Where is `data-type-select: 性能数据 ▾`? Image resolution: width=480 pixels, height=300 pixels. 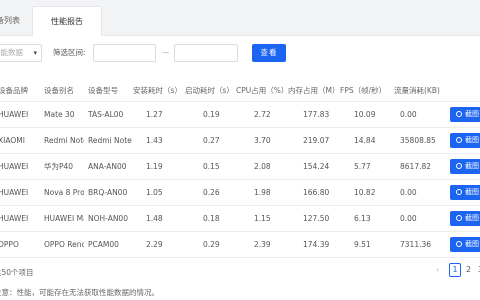
data-type-select: 性能数据 ▾ is located at coordinates (21, 53).